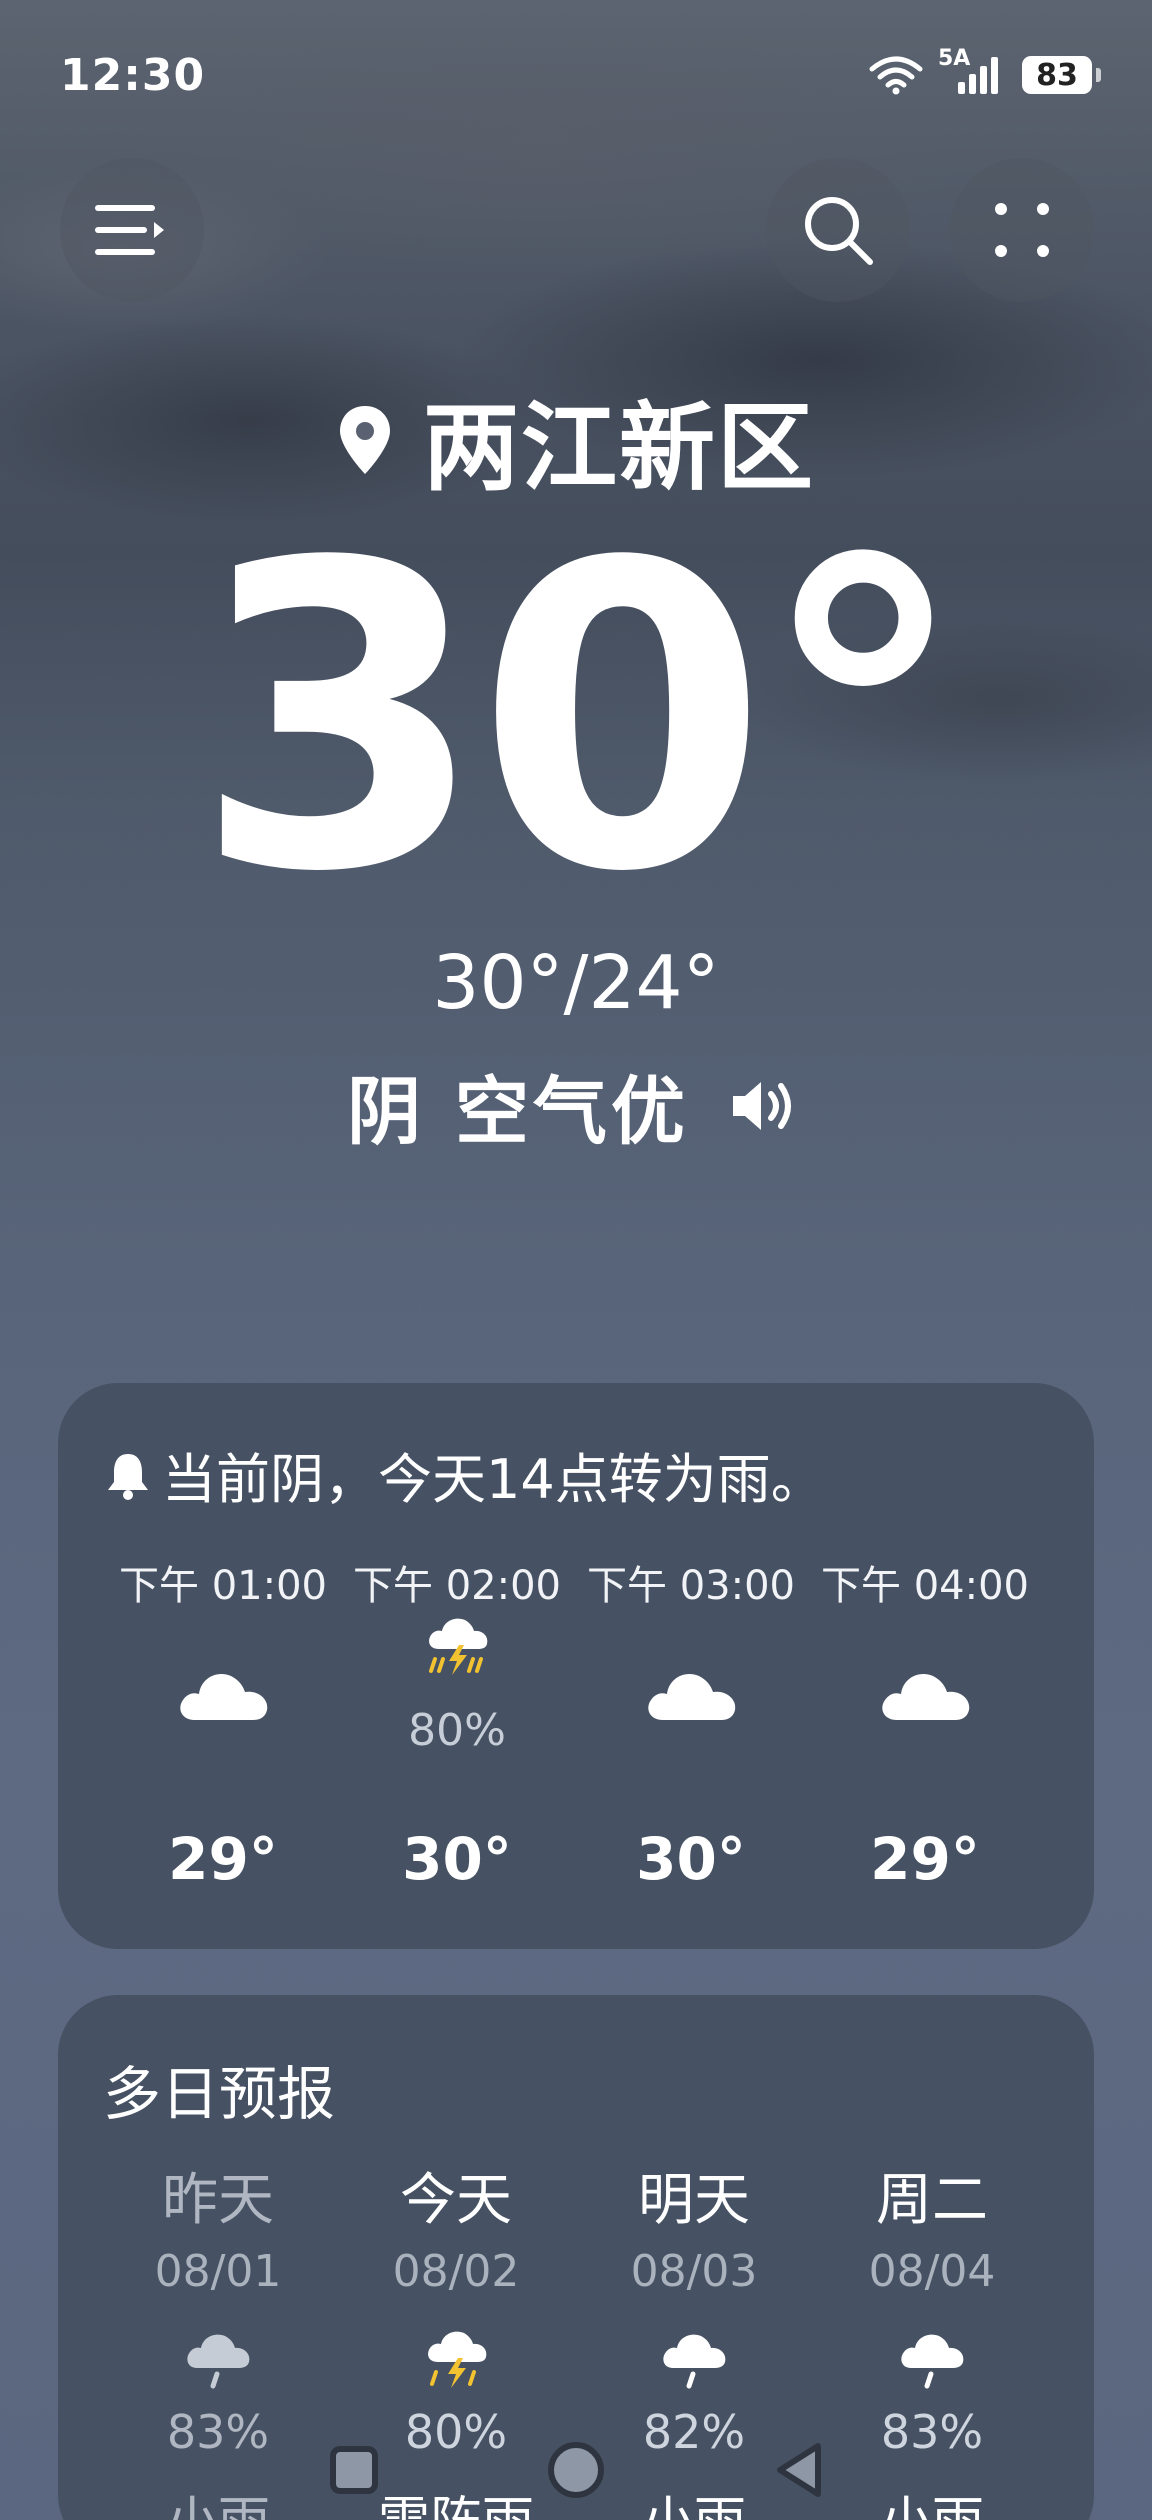 This screenshot has height=2520, width=1152. Describe the element at coordinates (896, 75) in the screenshot. I see `wifi-icon` at that location.